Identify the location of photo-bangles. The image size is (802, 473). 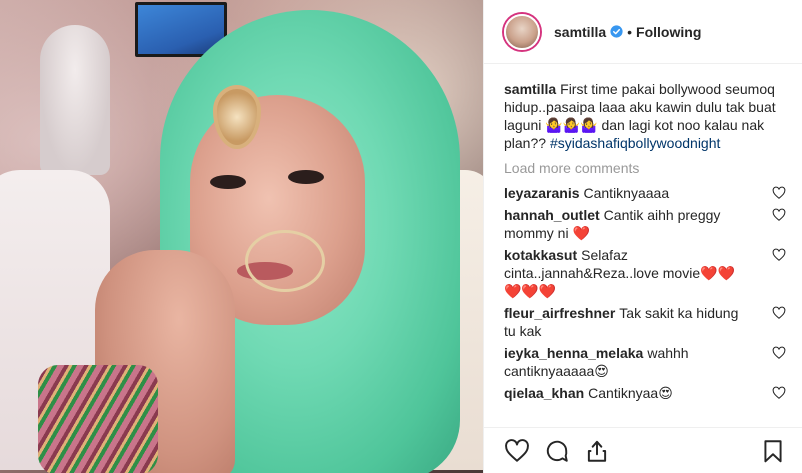
(98, 419).